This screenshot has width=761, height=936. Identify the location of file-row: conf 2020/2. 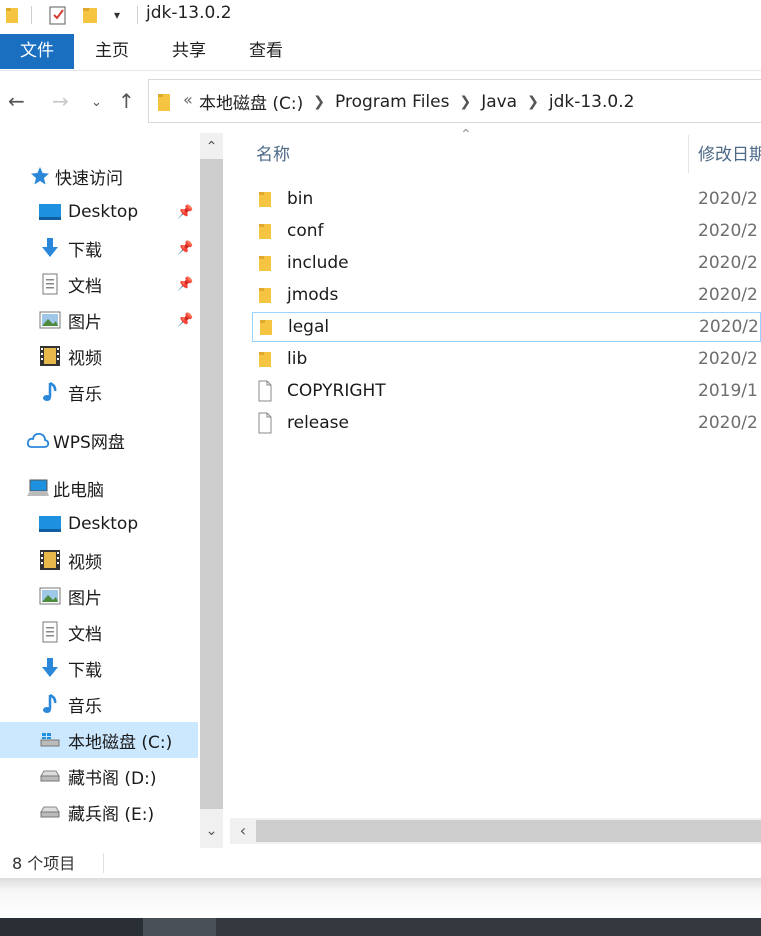
(506, 231).